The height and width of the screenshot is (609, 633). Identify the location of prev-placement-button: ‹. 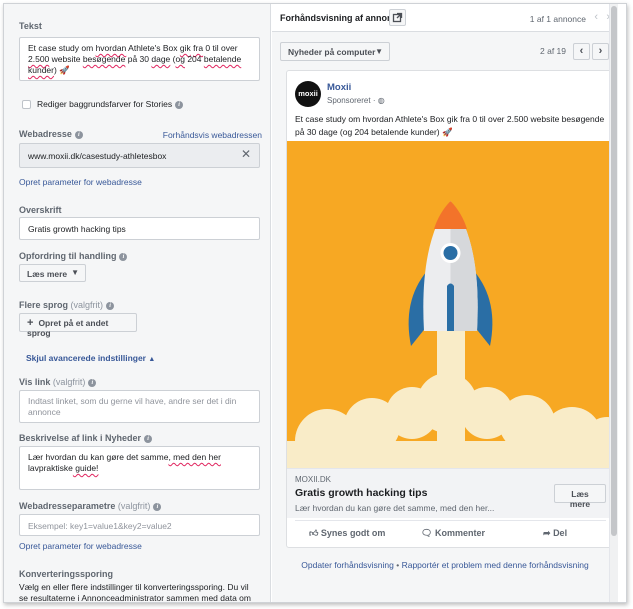
(581, 51).